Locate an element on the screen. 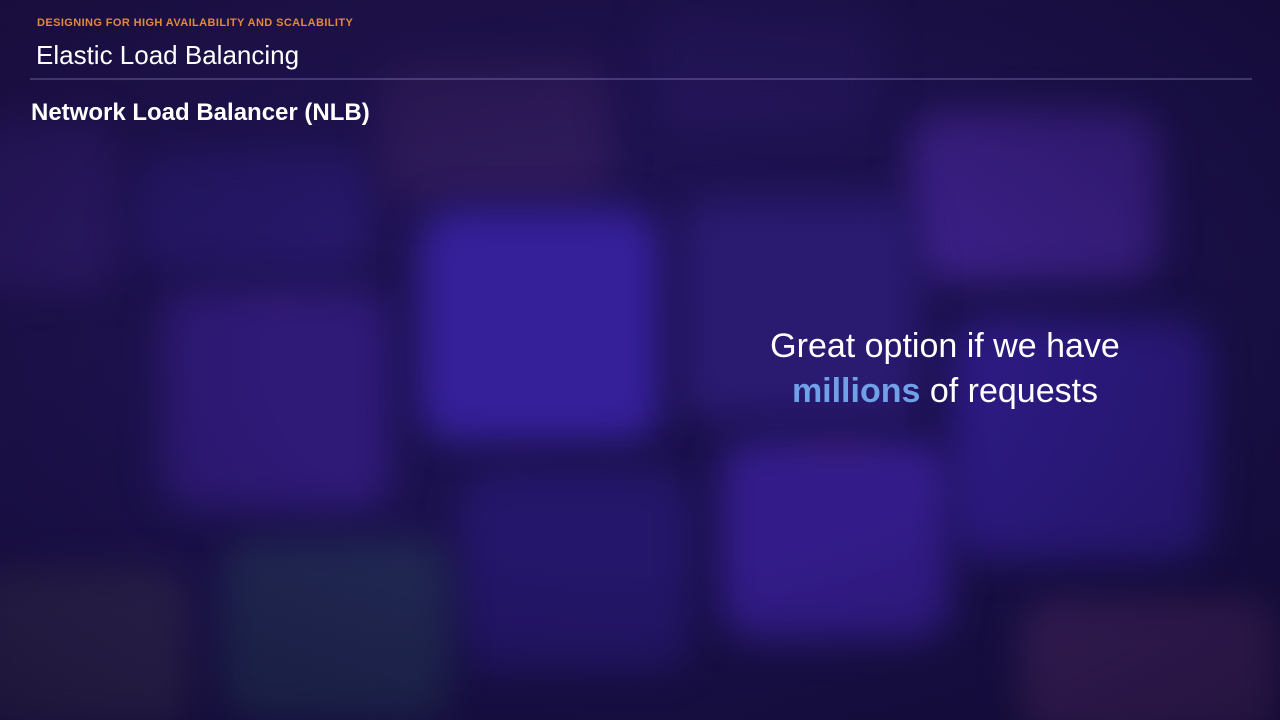  header-divider is located at coordinates (641, 79).